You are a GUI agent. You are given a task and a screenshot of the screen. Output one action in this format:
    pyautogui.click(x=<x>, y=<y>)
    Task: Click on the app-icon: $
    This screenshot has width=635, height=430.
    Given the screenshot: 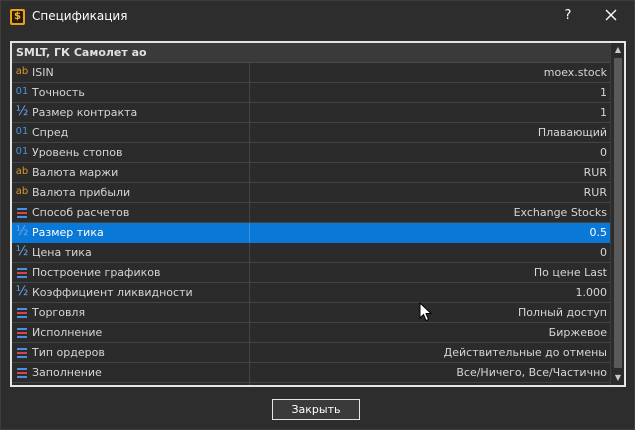 What is the action you would take?
    pyautogui.click(x=17, y=17)
    